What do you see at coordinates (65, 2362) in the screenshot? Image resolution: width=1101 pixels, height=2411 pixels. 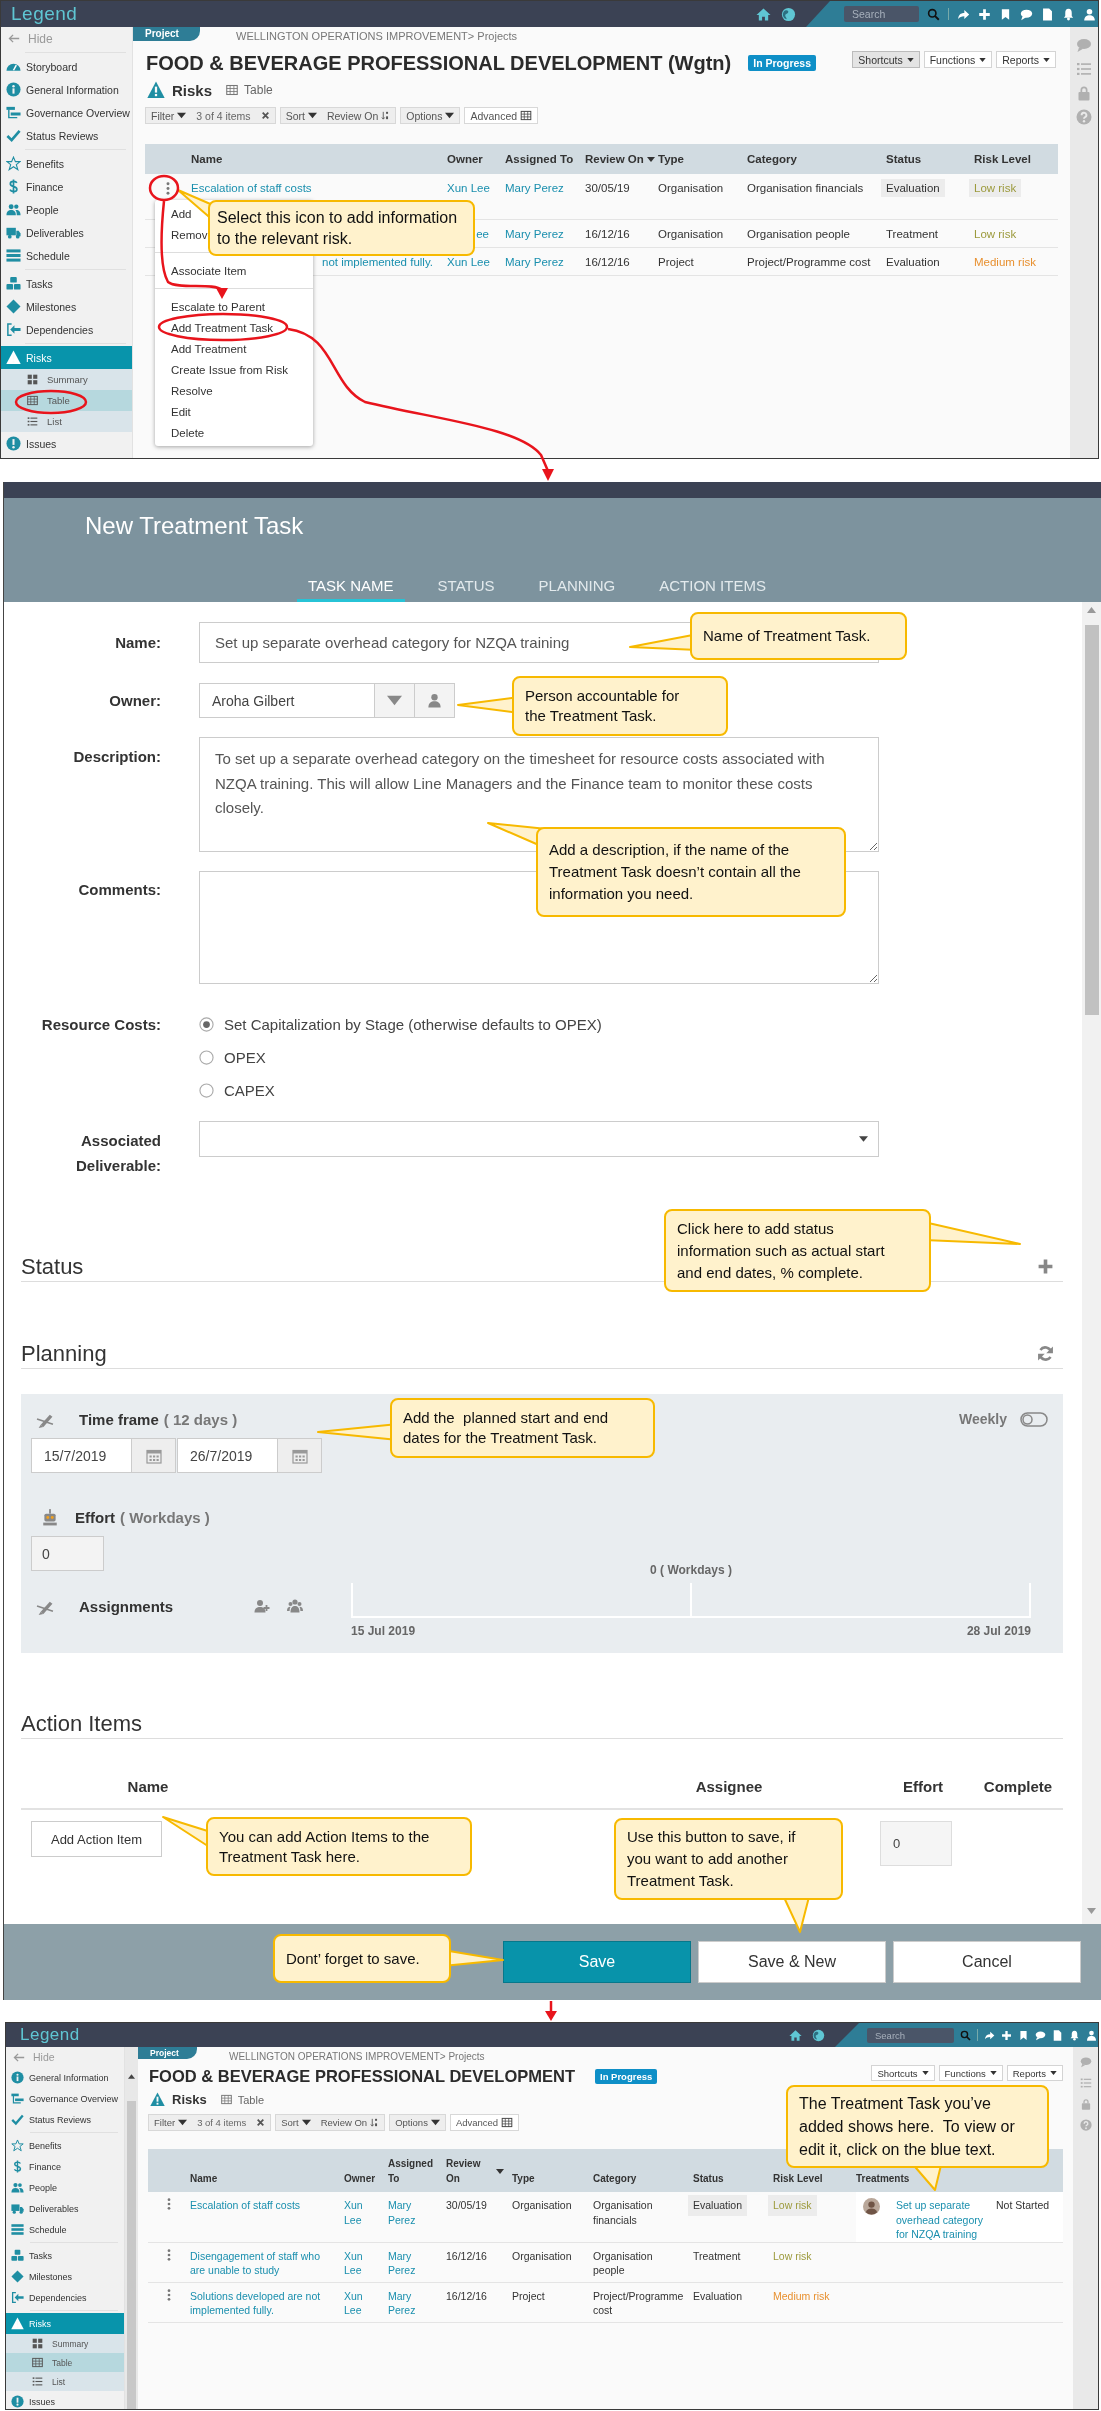 I see `sidebar-subitem: Table` at bounding box center [65, 2362].